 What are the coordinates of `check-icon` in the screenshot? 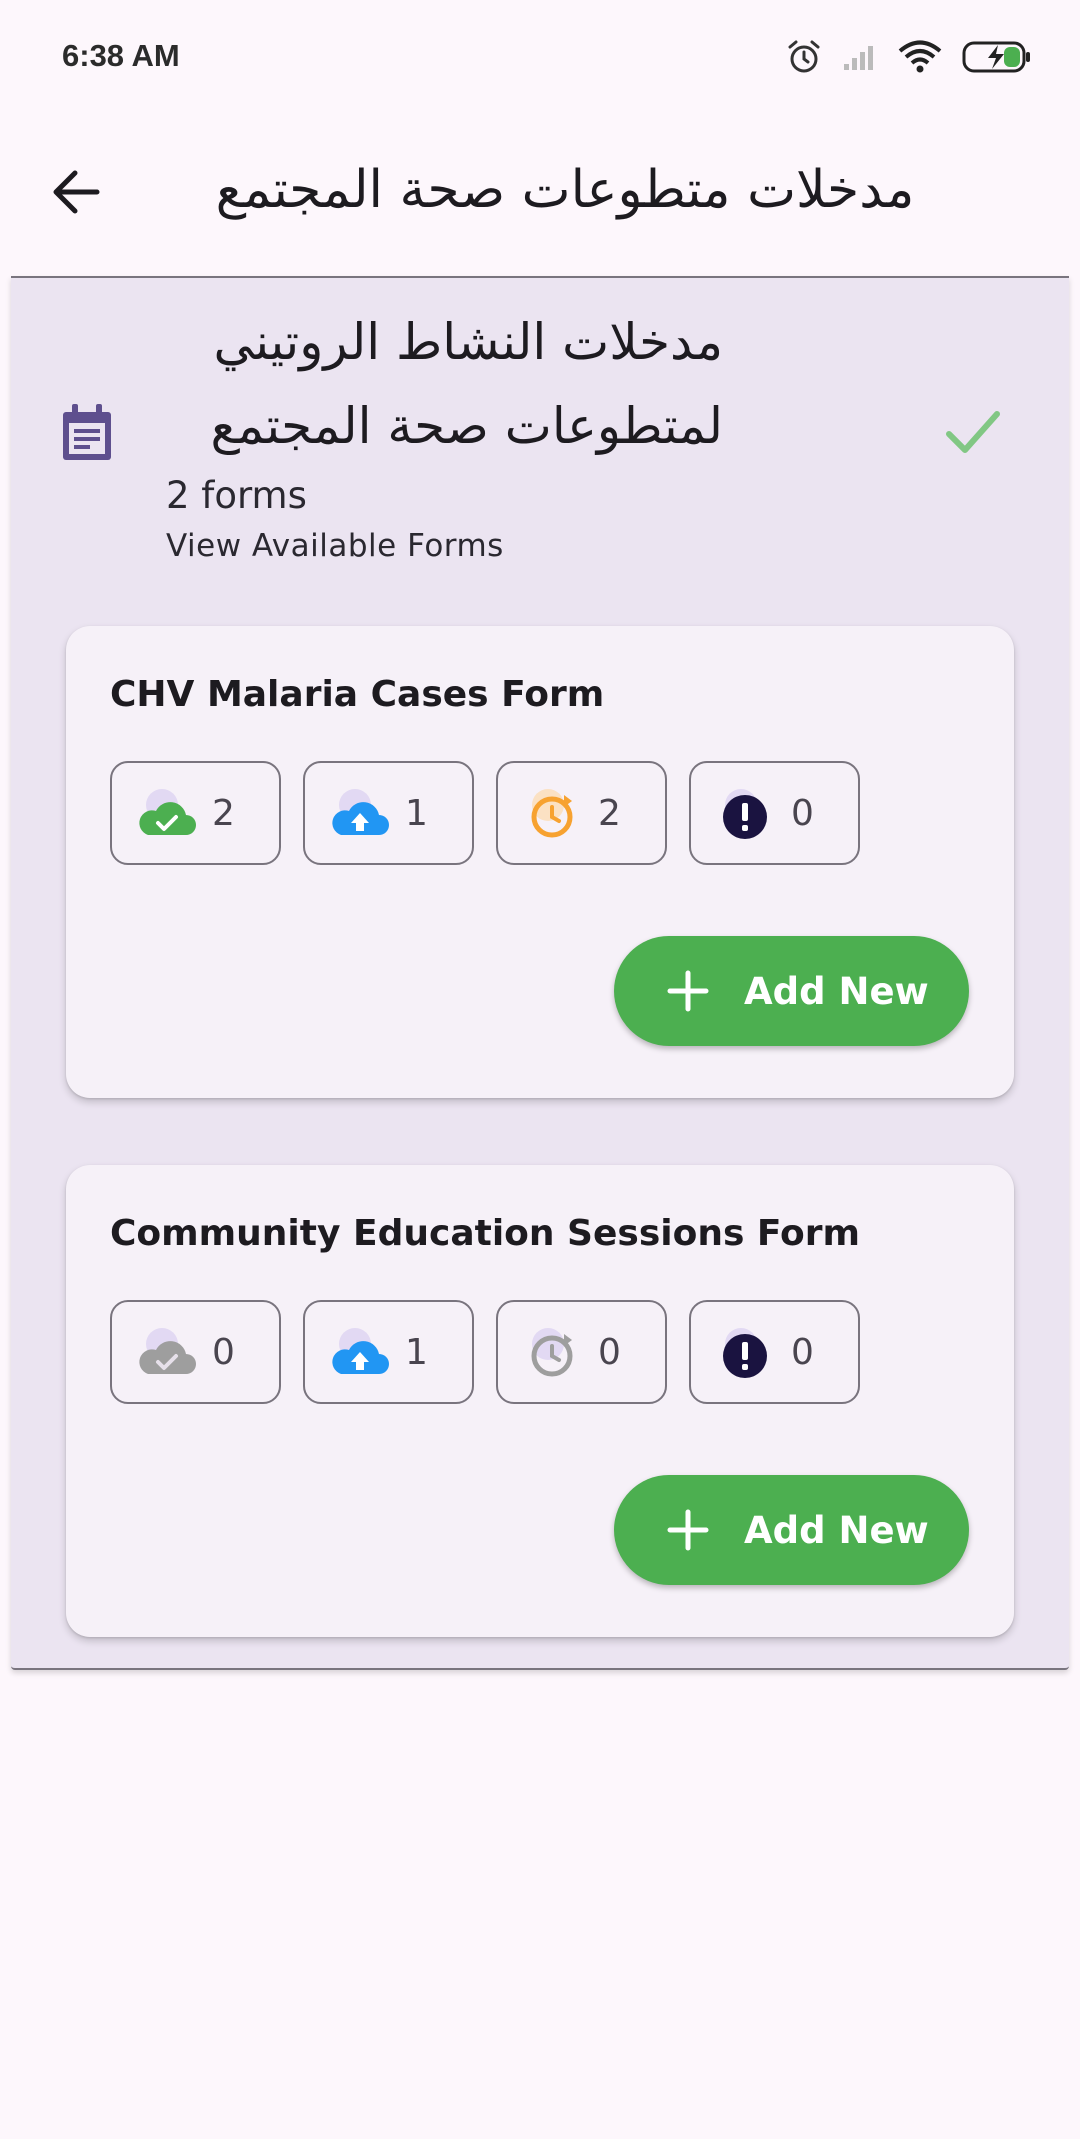 It's located at (973, 432).